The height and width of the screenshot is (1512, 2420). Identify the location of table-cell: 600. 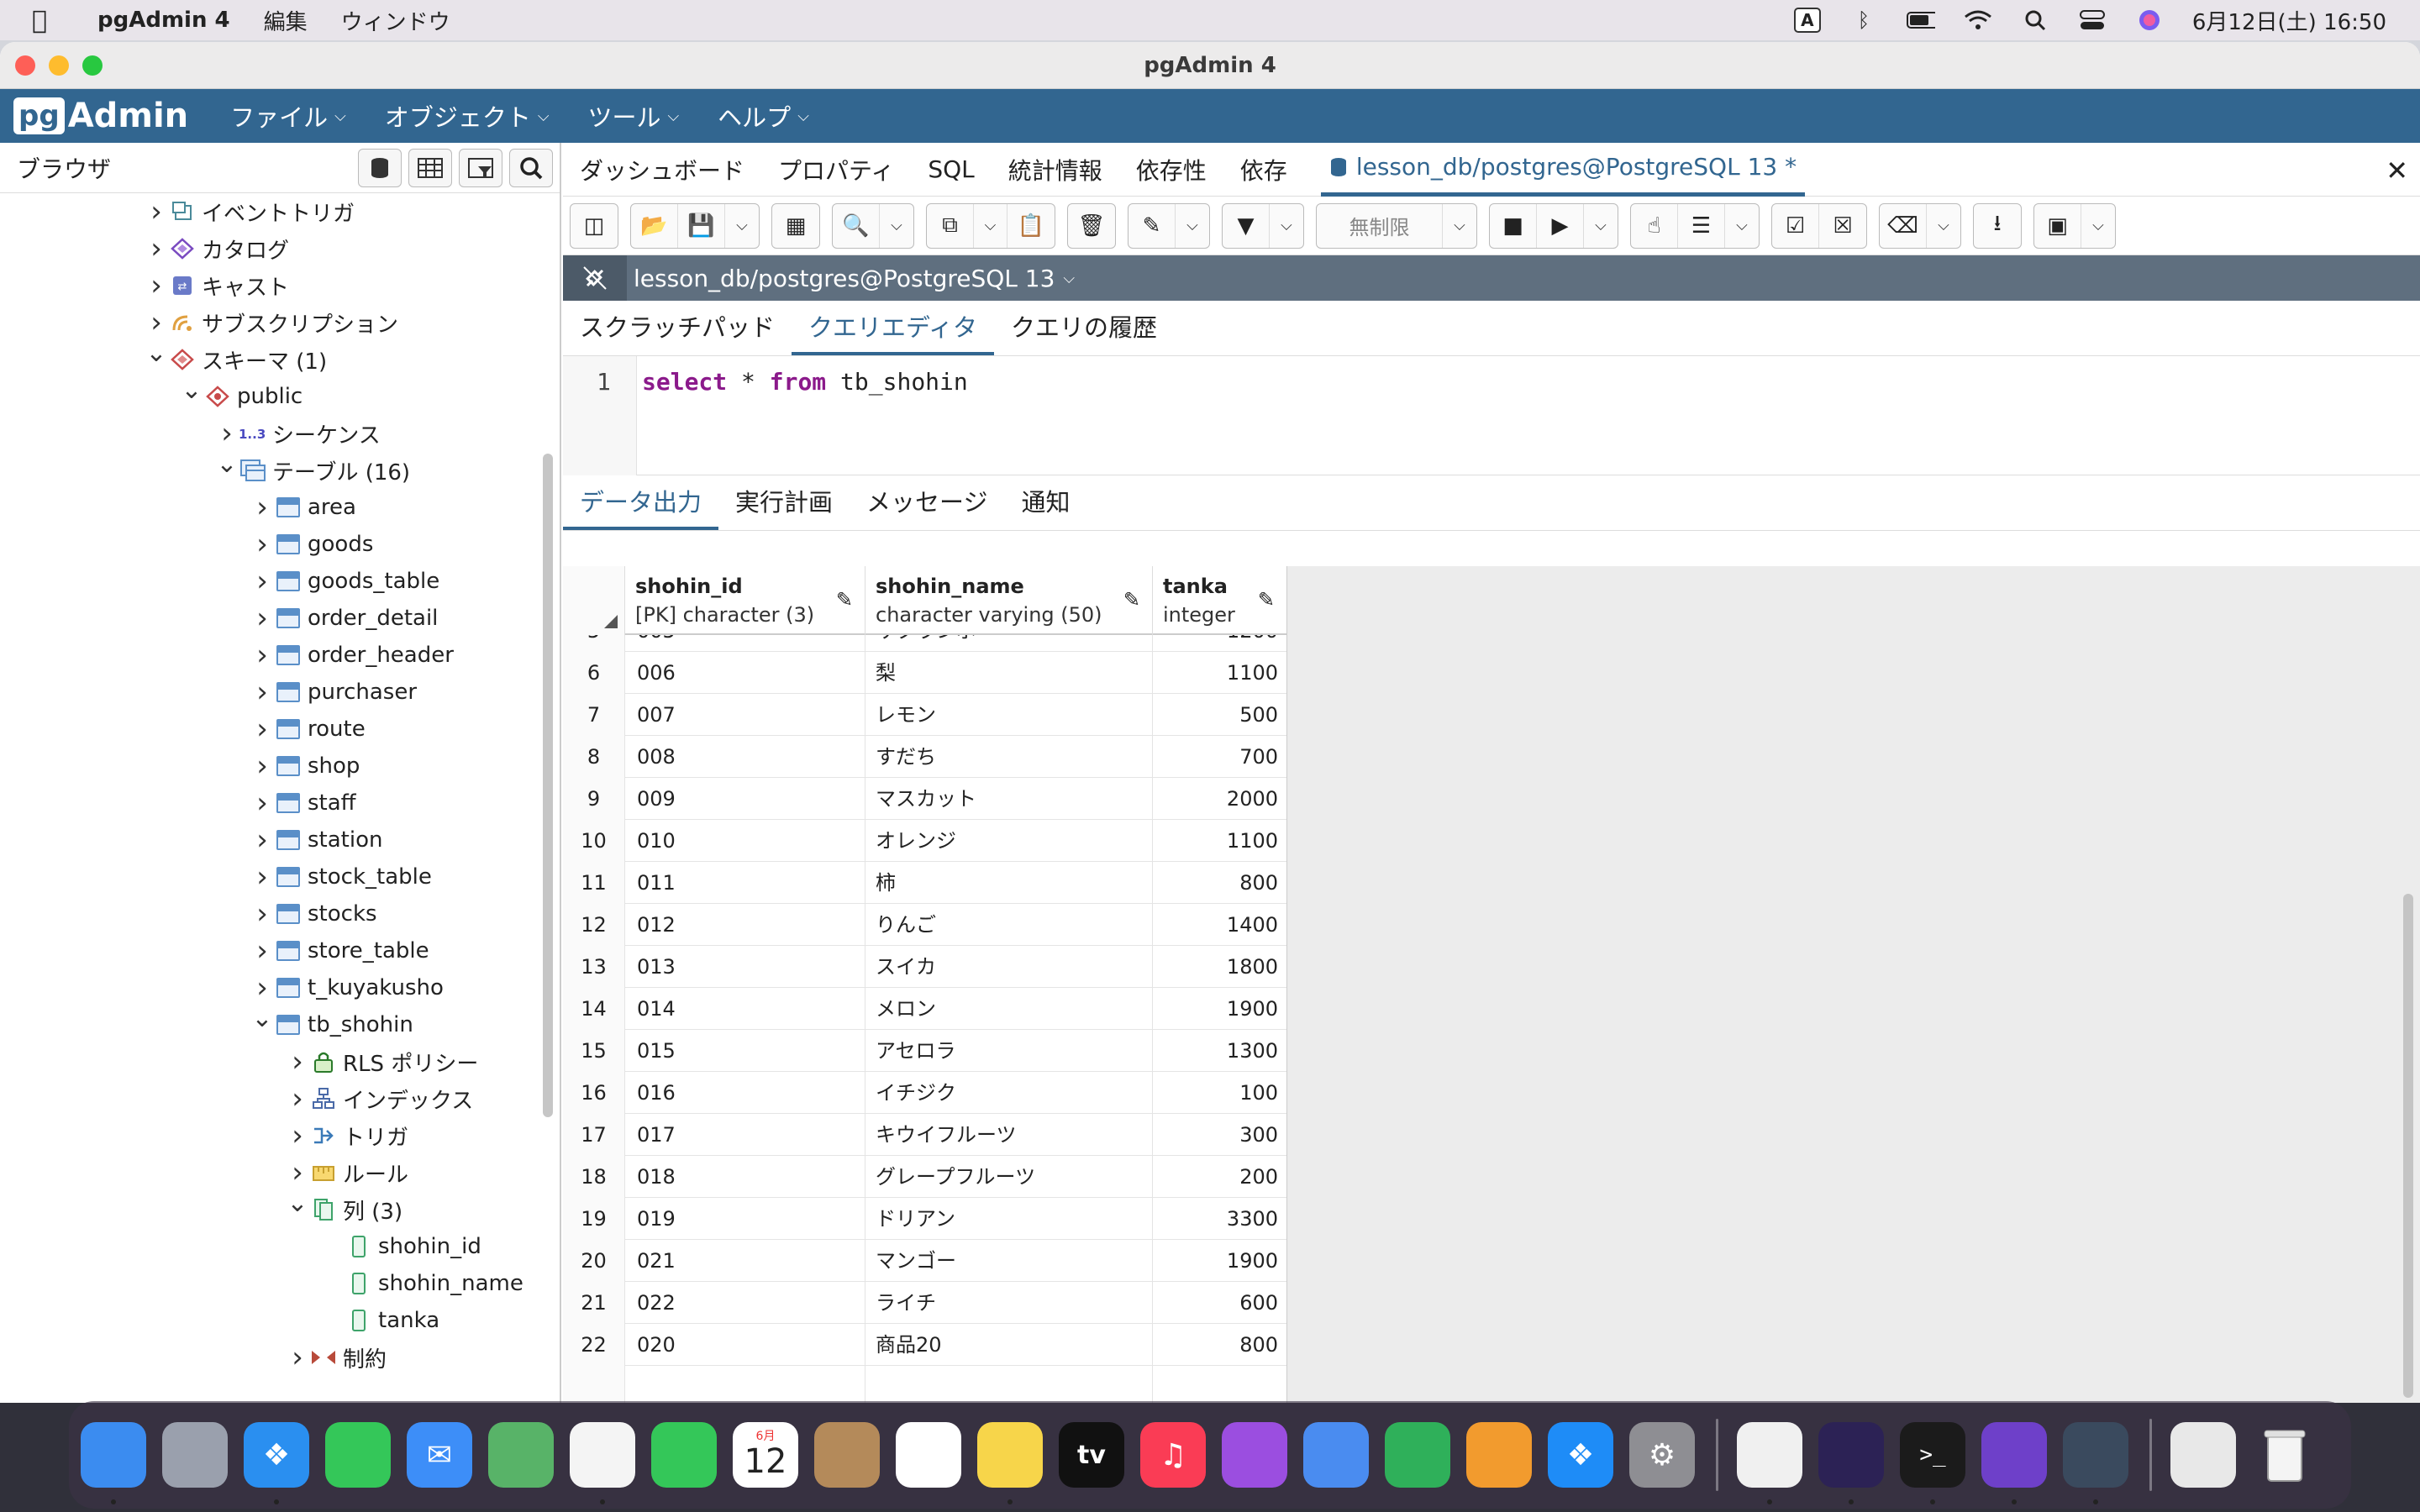
(1219, 1303).